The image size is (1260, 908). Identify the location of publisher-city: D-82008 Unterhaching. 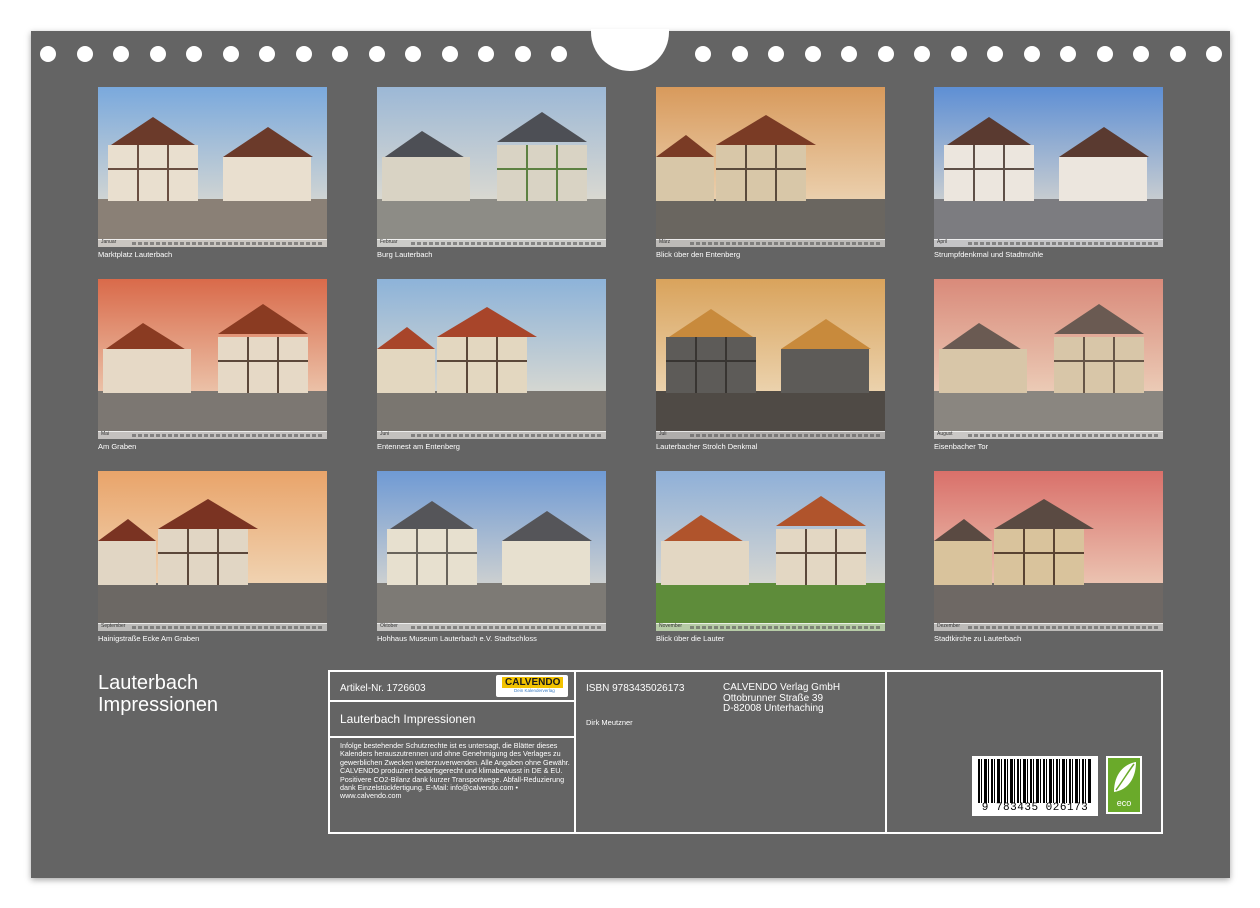
(773, 708).